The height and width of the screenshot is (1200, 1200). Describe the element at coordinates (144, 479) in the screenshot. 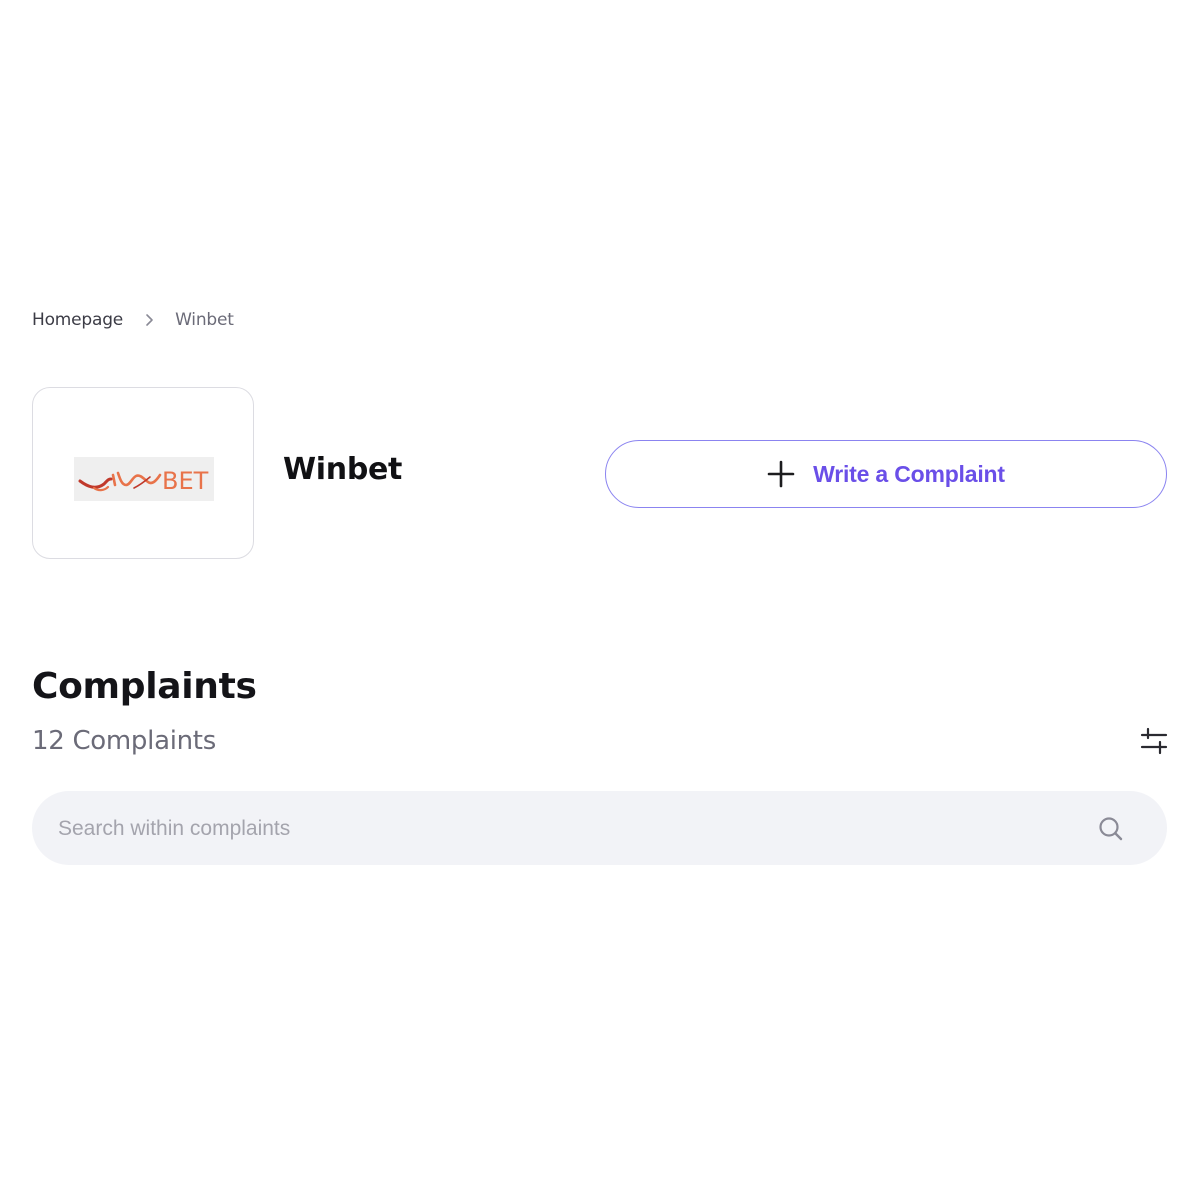

I see `company-logo: BET` at that location.